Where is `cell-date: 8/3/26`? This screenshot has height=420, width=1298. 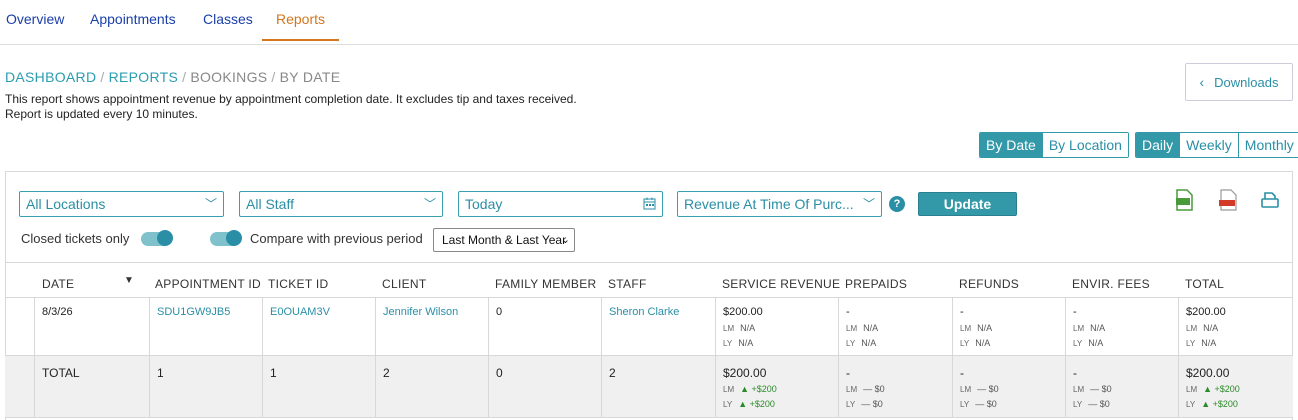 cell-date: 8/3/26 is located at coordinates (91, 326).